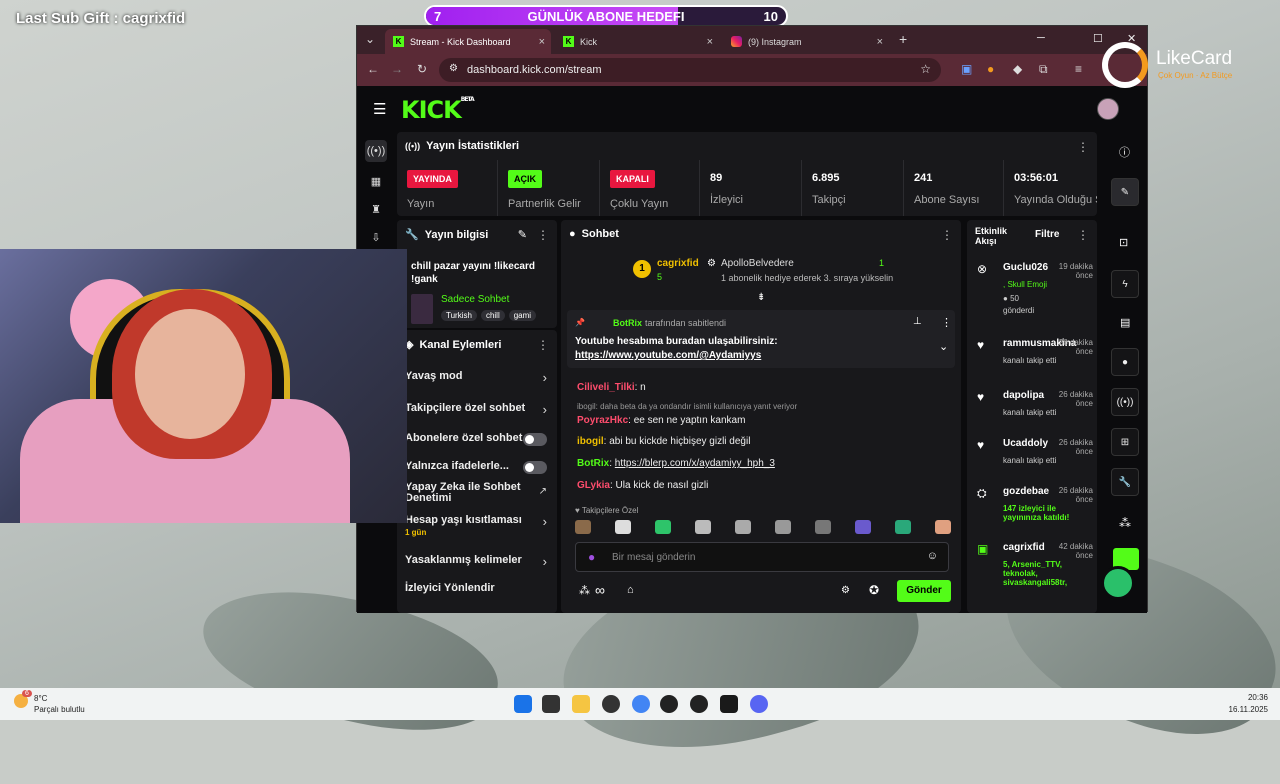 The width and height of the screenshot is (1280, 784). Describe the element at coordinates (695, 463) in the screenshot. I see `chat-link: https://blerp.com/x/aydamiyy_hph_3` at that location.